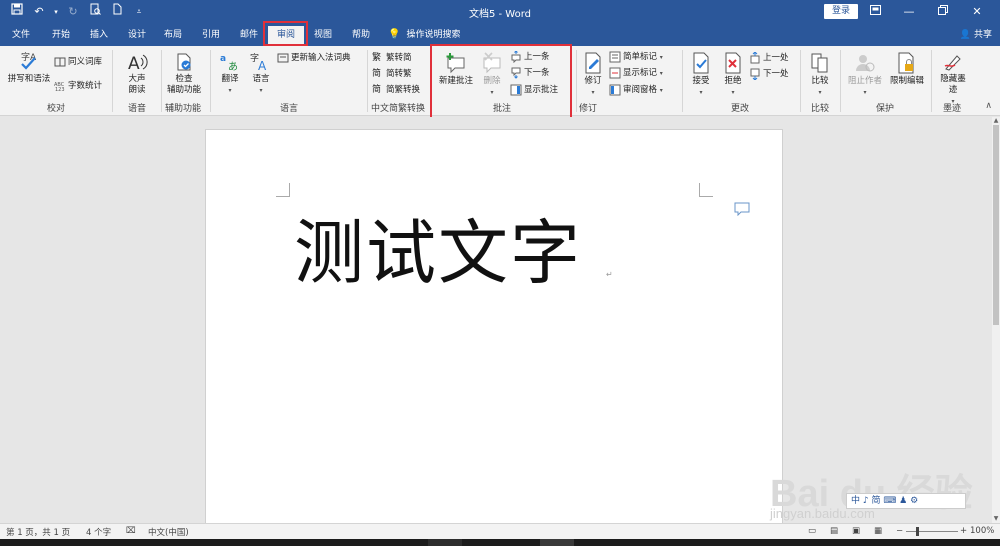 This screenshot has width=1000, height=546. Describe the element at coordinates (21, 35) in the screenshot. I see `tab-file: 文件` at that location.